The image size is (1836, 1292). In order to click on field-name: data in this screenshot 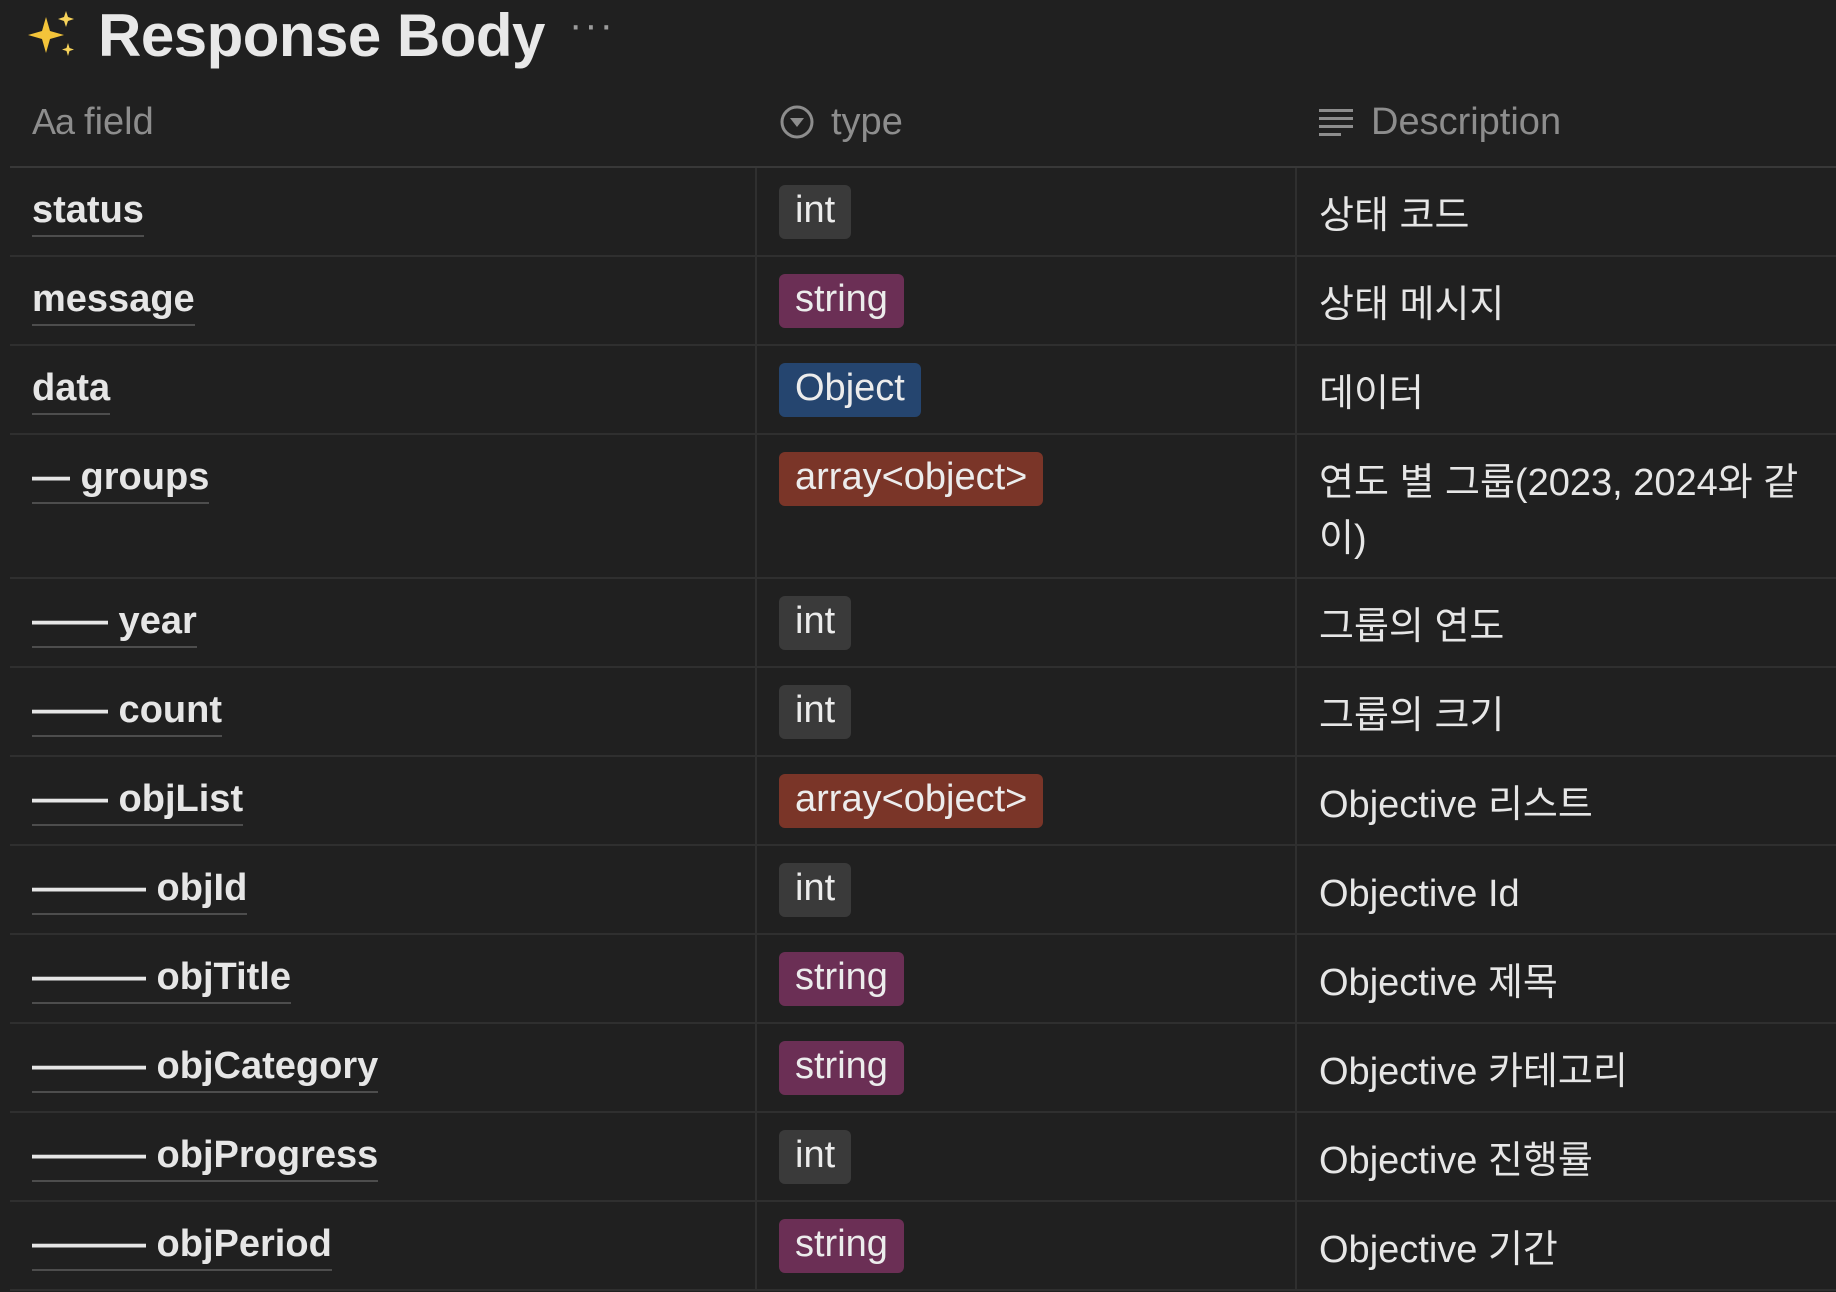, I will do `click(71, 391)`.